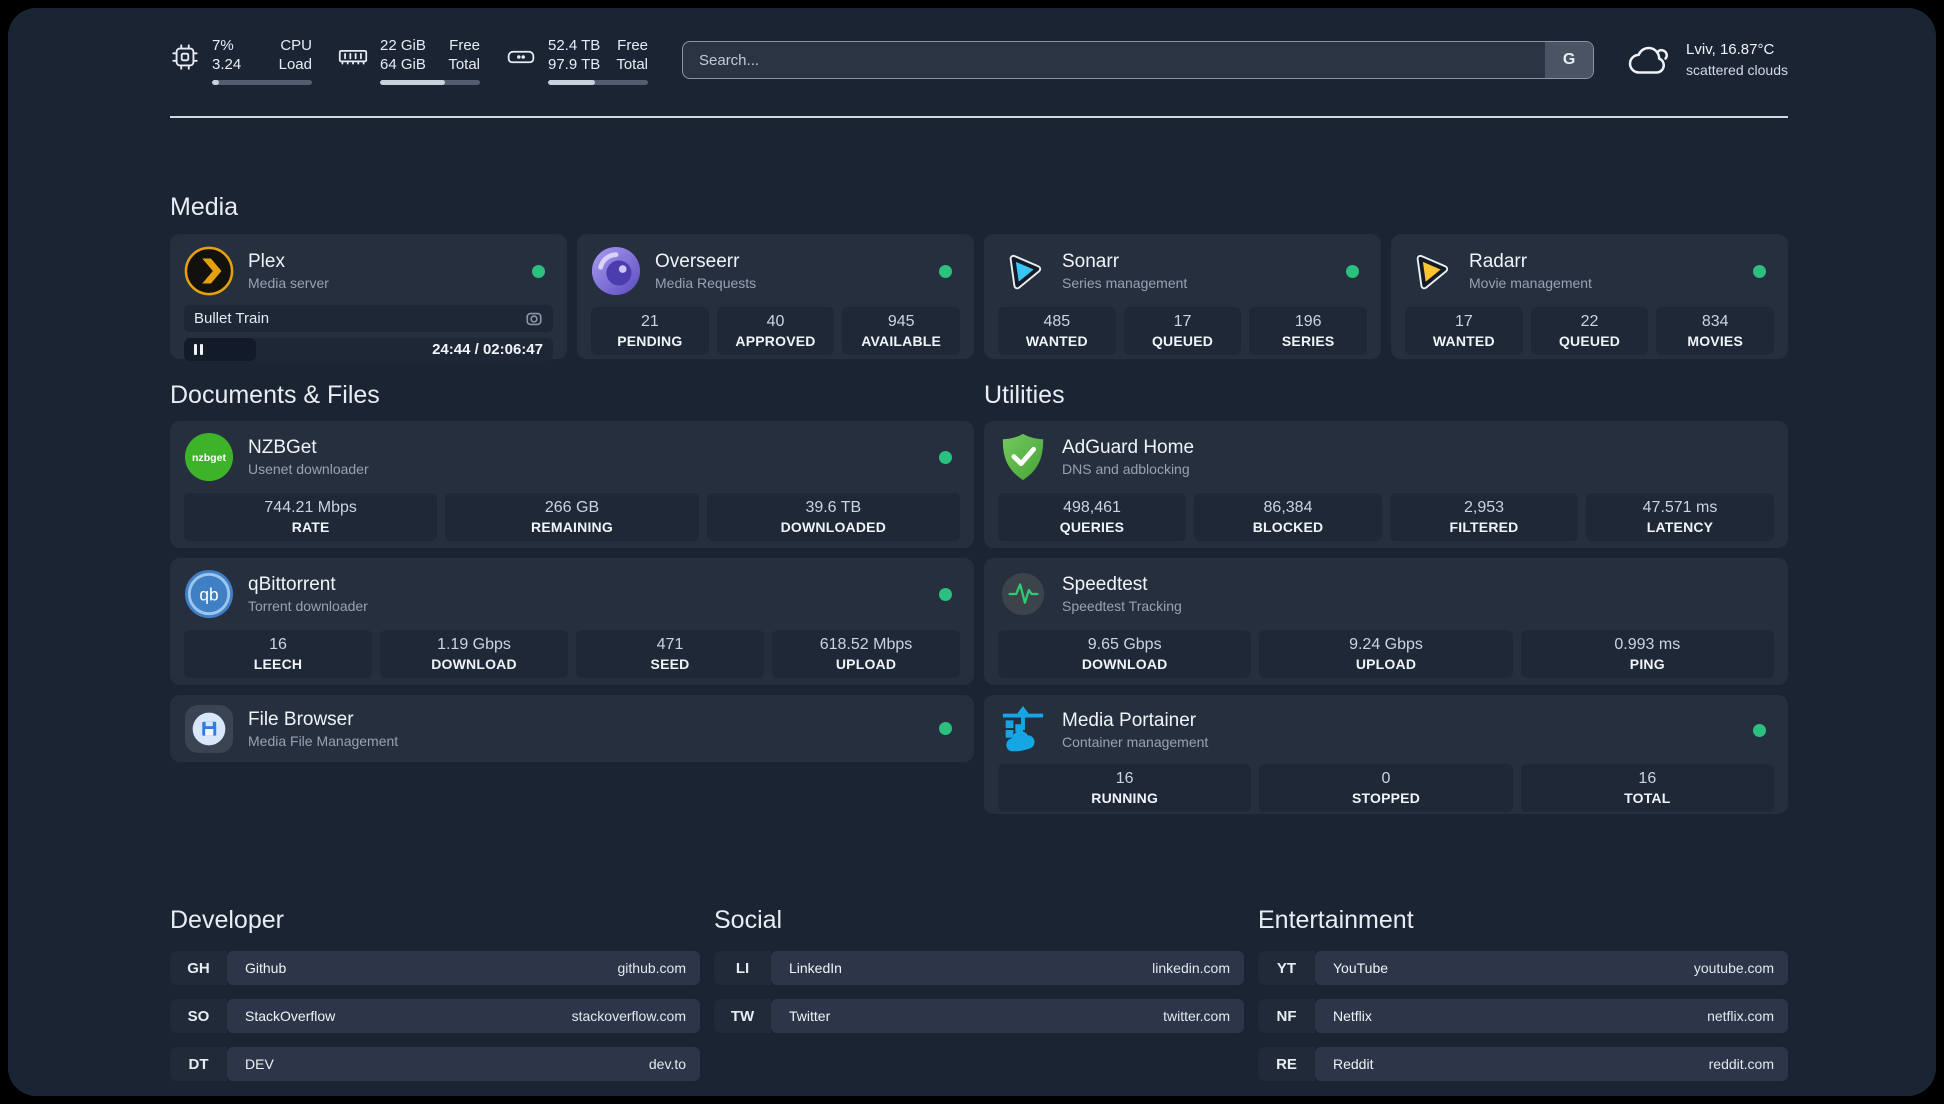 The width and height of the screenshot is (1944, 1104). What do you see at coordinates (311, 517) in the screenshot?
I see `stat-box: 744.21 Mbps RATE` at bounding box center [311, 517].